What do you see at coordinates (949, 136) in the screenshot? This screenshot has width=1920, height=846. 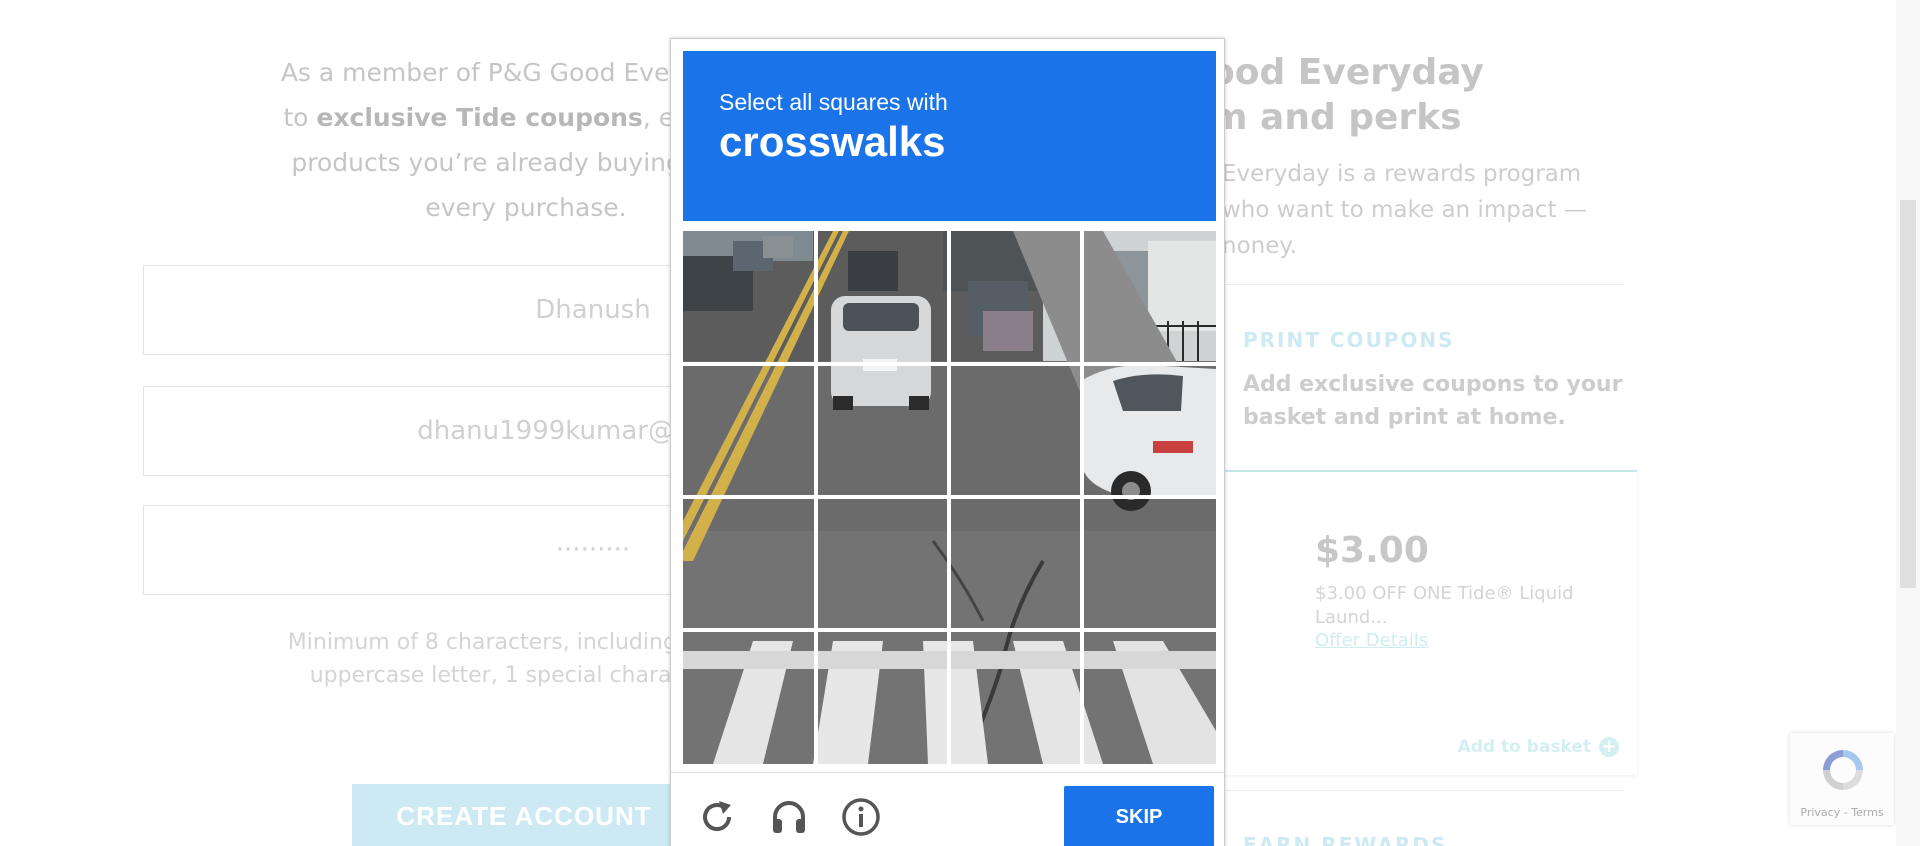 I see `captcha-header: Select all squares with crosswalks` at bounding box center [949, 136].